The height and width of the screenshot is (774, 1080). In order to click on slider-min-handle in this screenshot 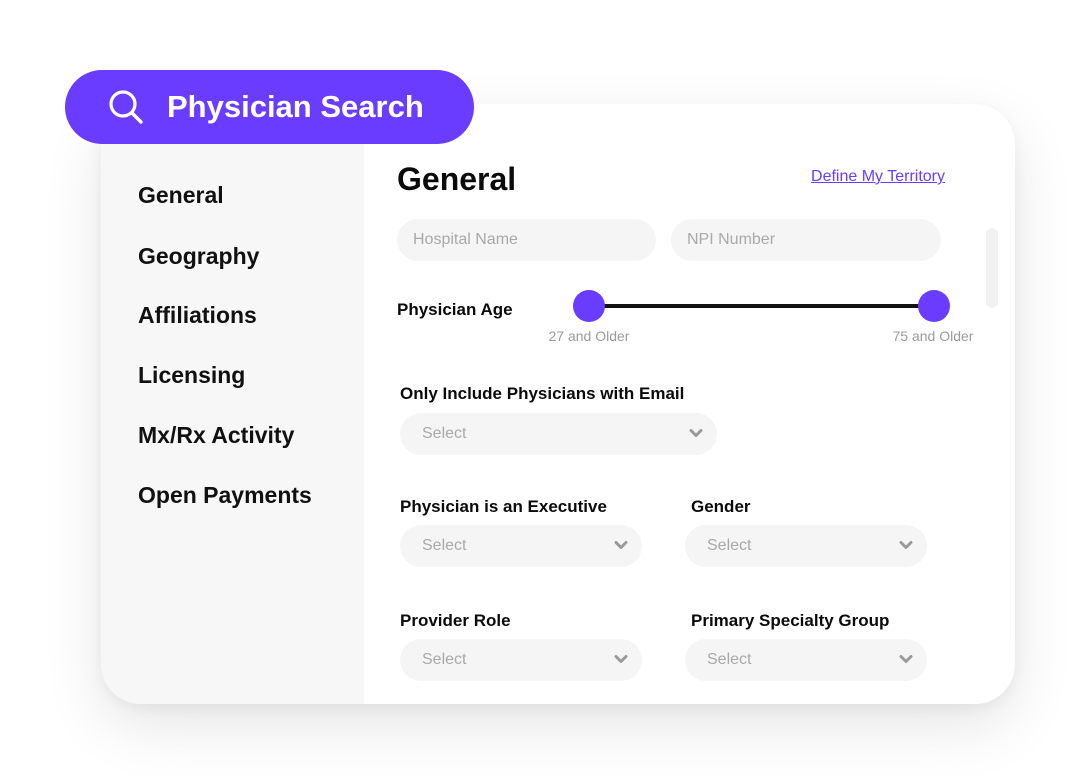, I will do `click(589, 306)`.